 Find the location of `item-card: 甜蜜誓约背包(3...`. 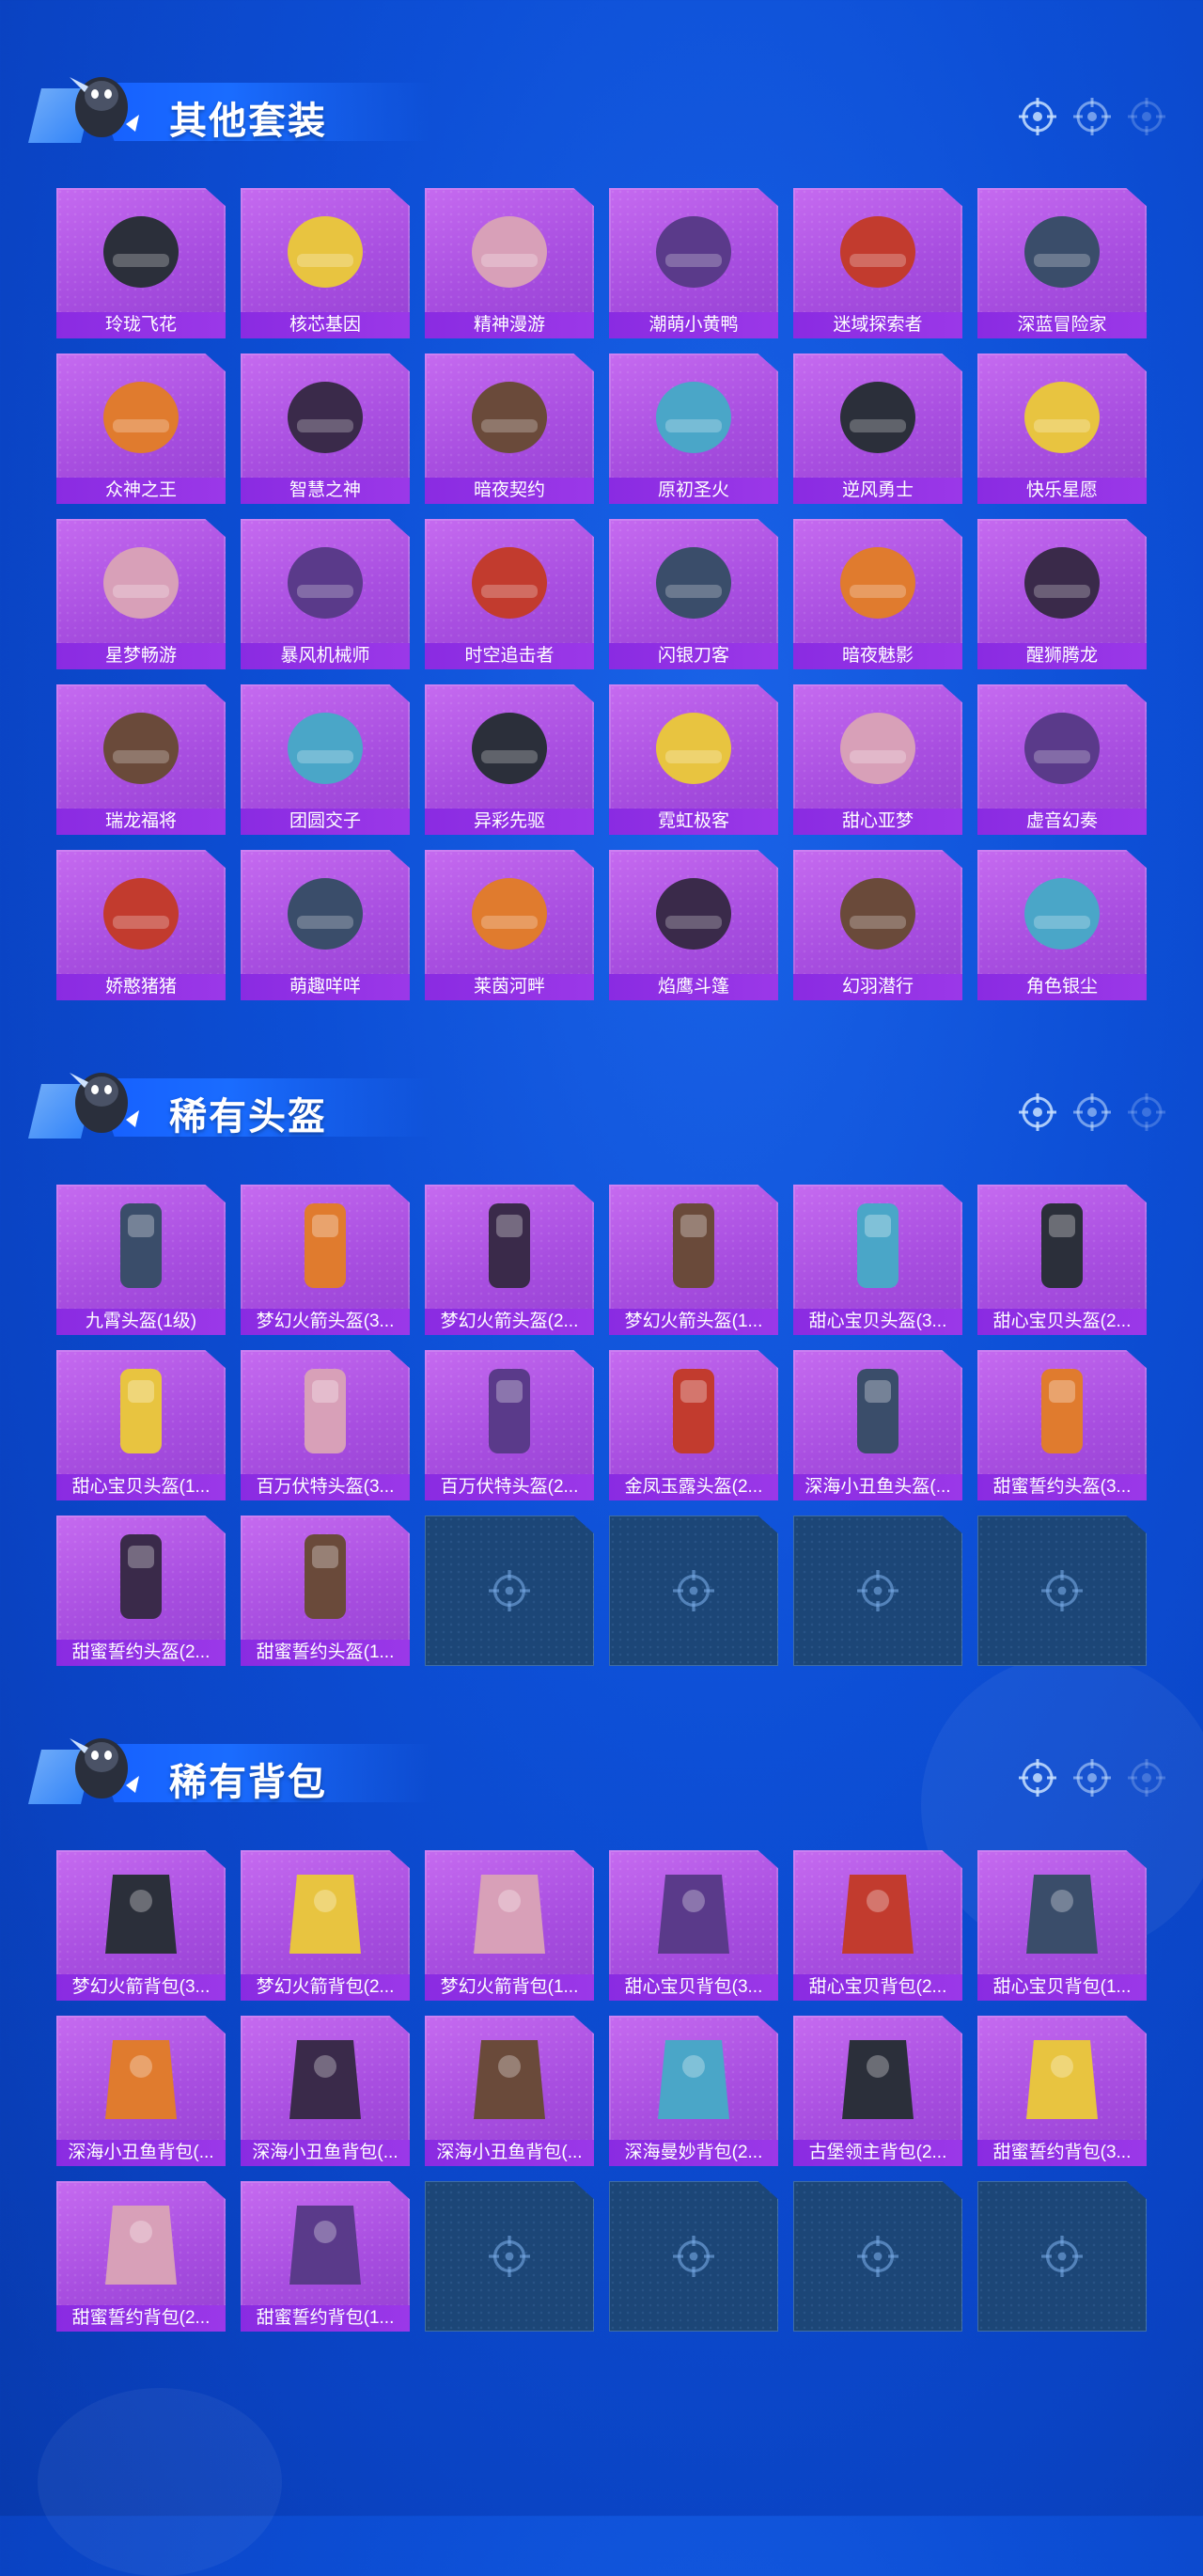

item-card: 甜蜜誓约背包(3... is located at coordinates (1062, 2091).